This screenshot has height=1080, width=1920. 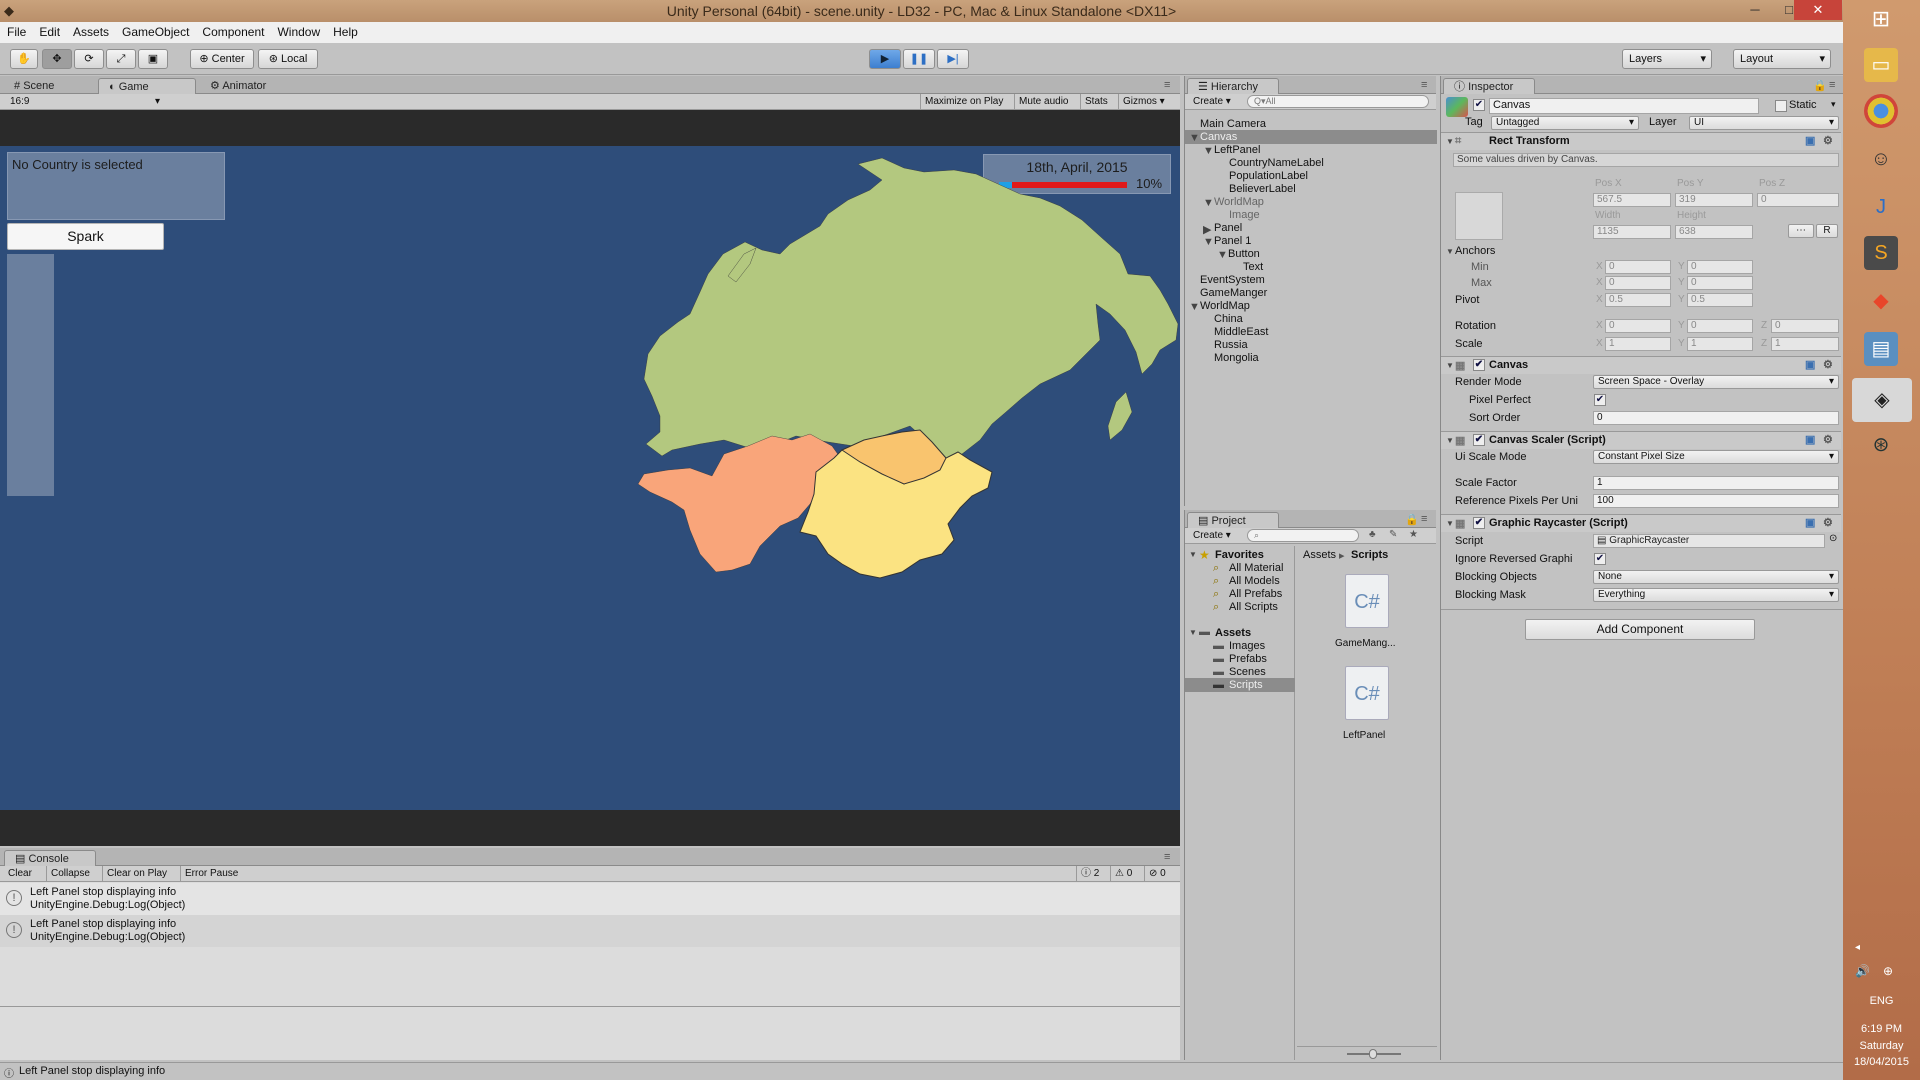 What do you see at coordinates (50, 858) in the screenshot?
I see `tab-console: ▤ Console` at bounding box center [50, 858].